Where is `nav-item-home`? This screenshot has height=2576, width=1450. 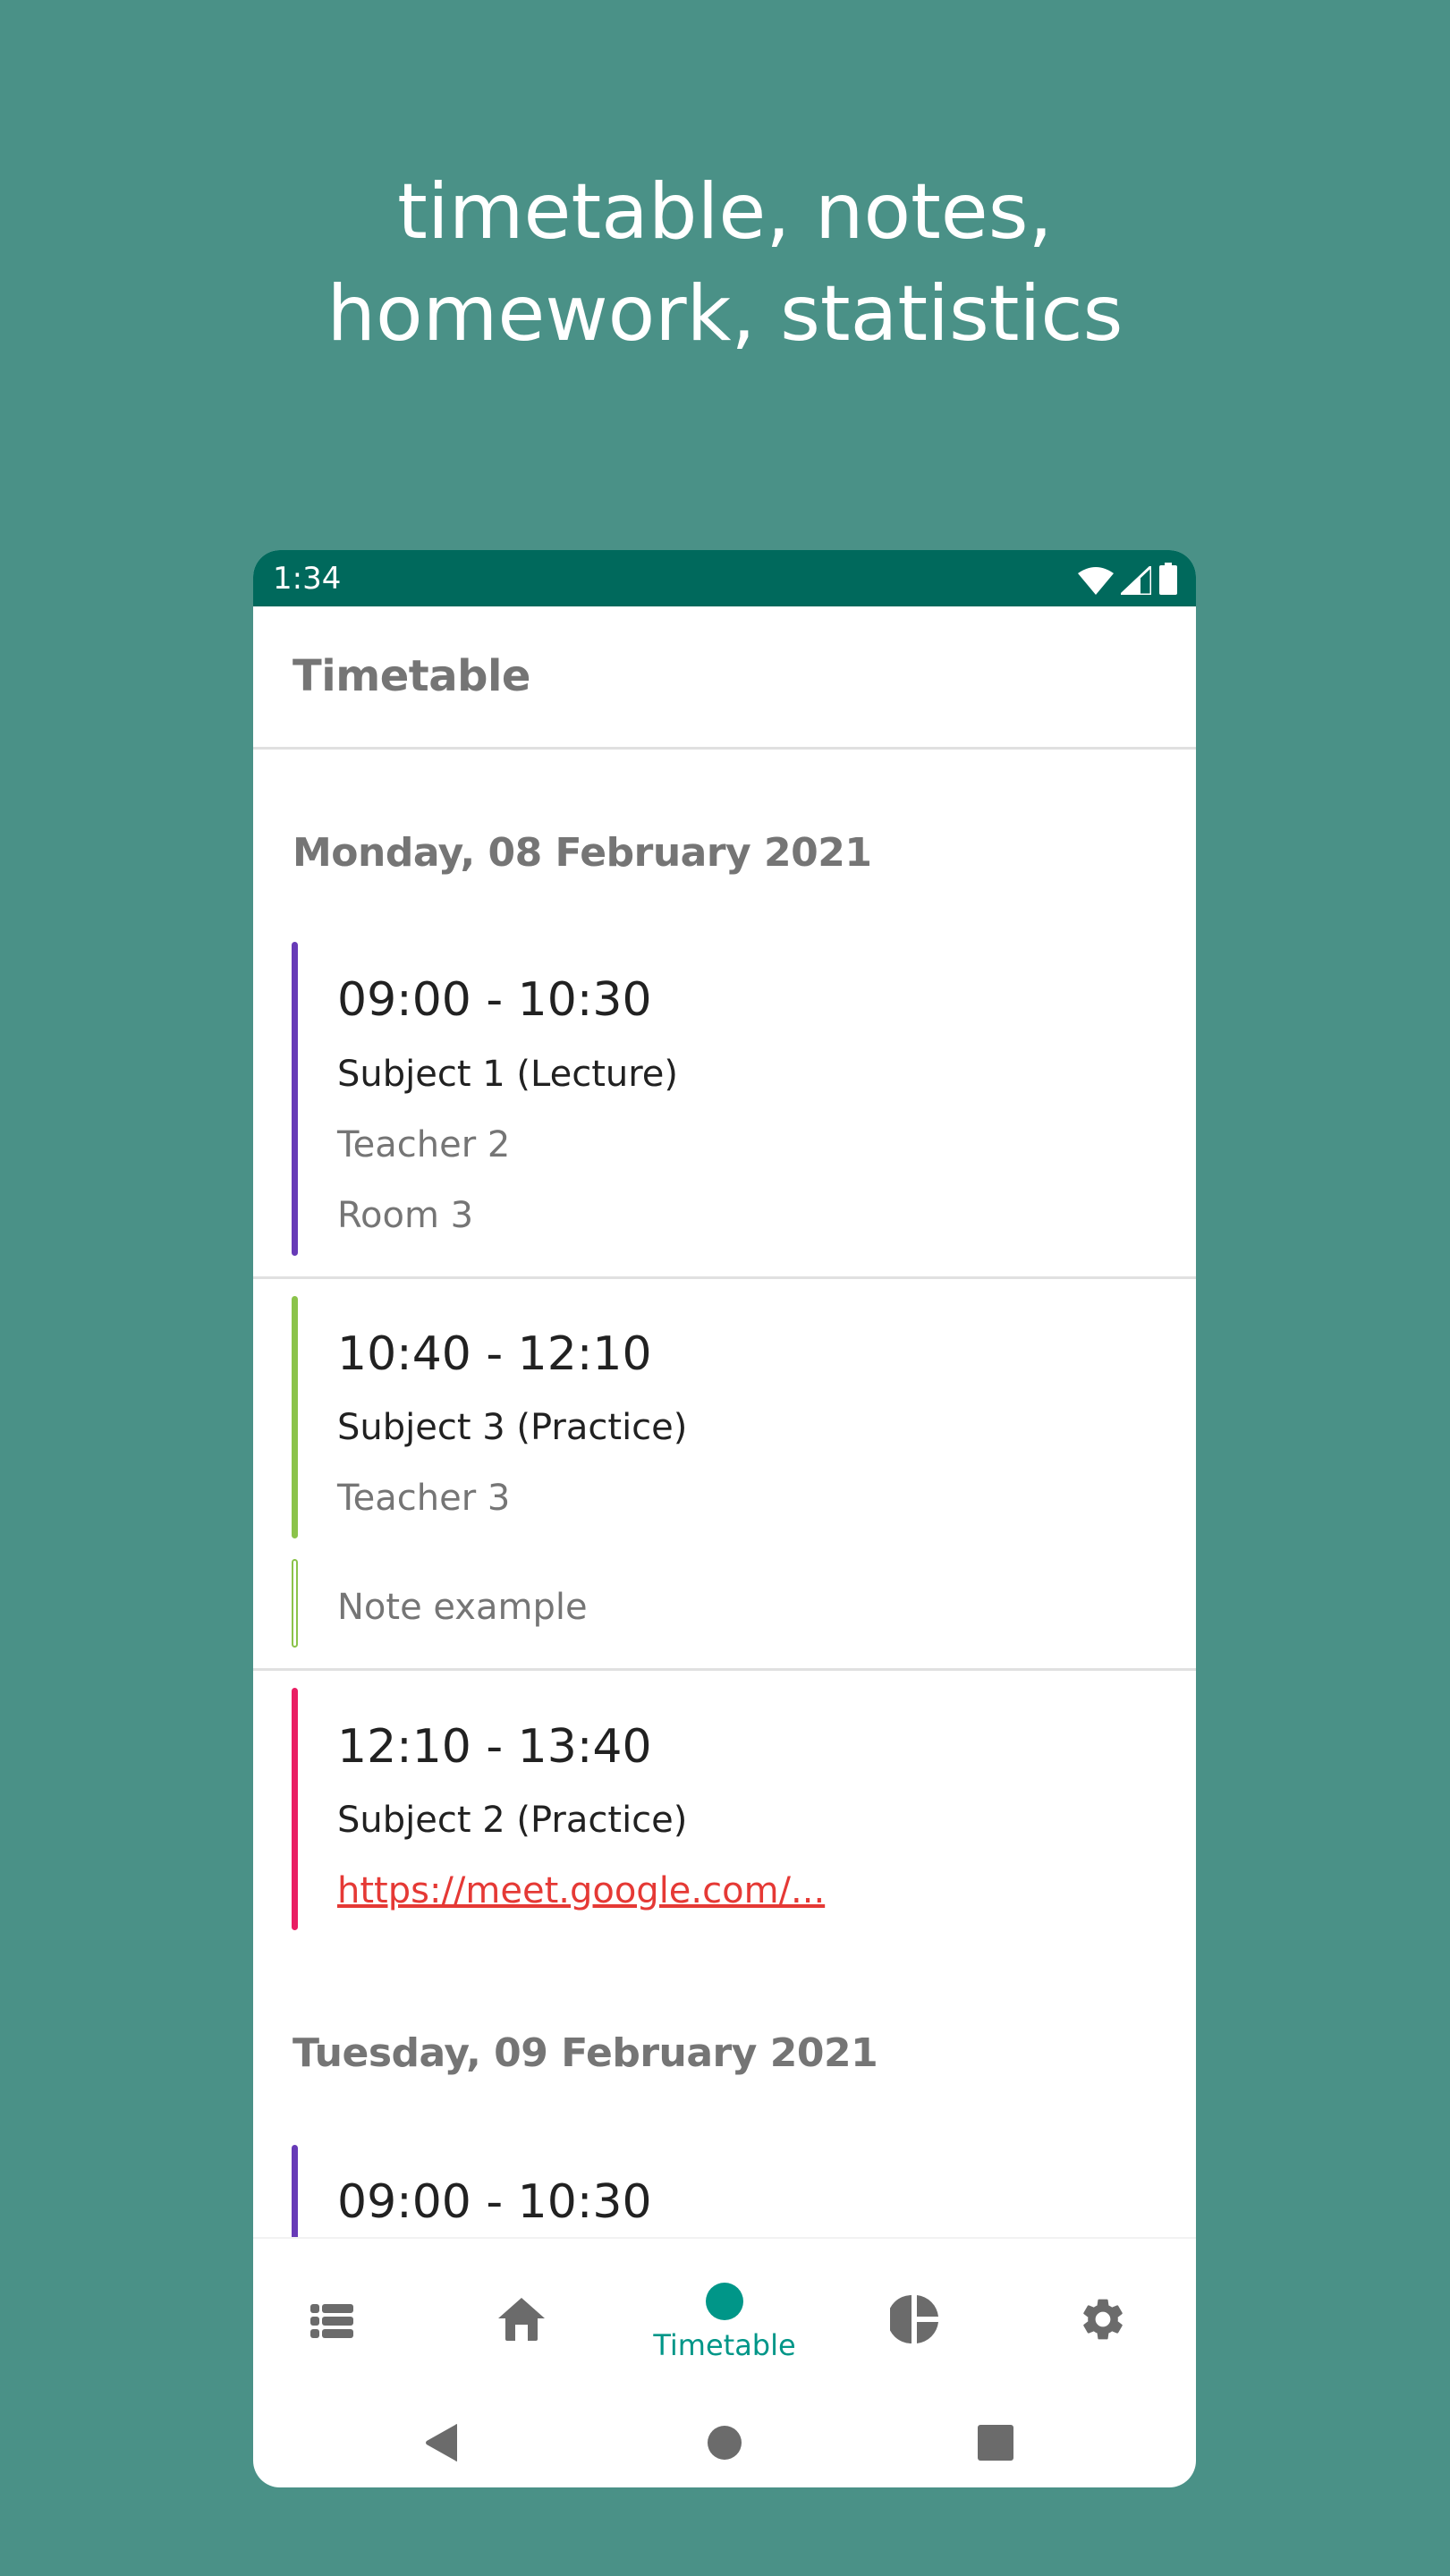
nav-item-home is located at coordinates (521, 2319).